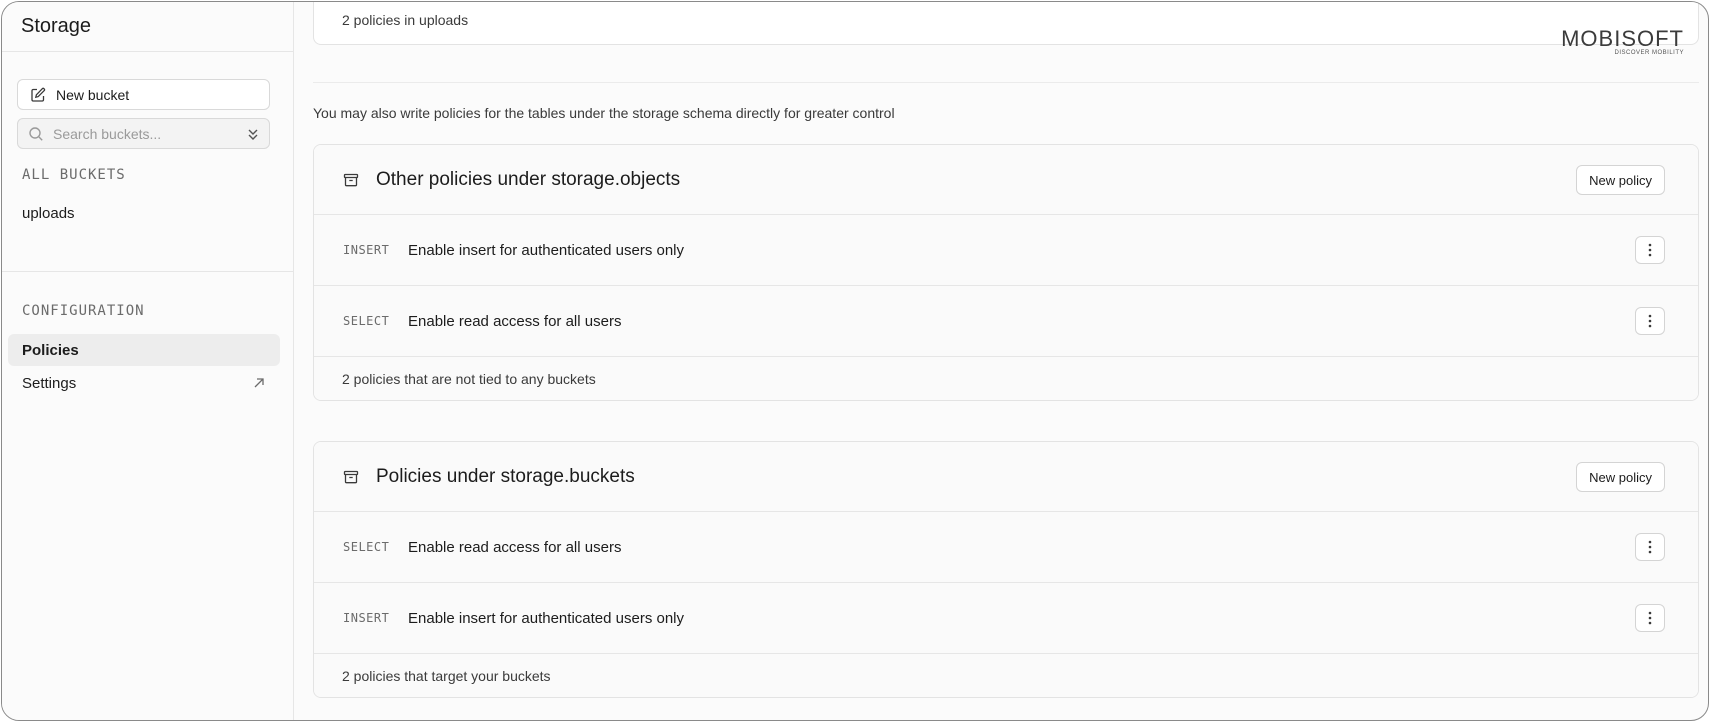 This screenshot has width=1710, height=722. I want to click on external-arrow-icon, so click(259, 383).